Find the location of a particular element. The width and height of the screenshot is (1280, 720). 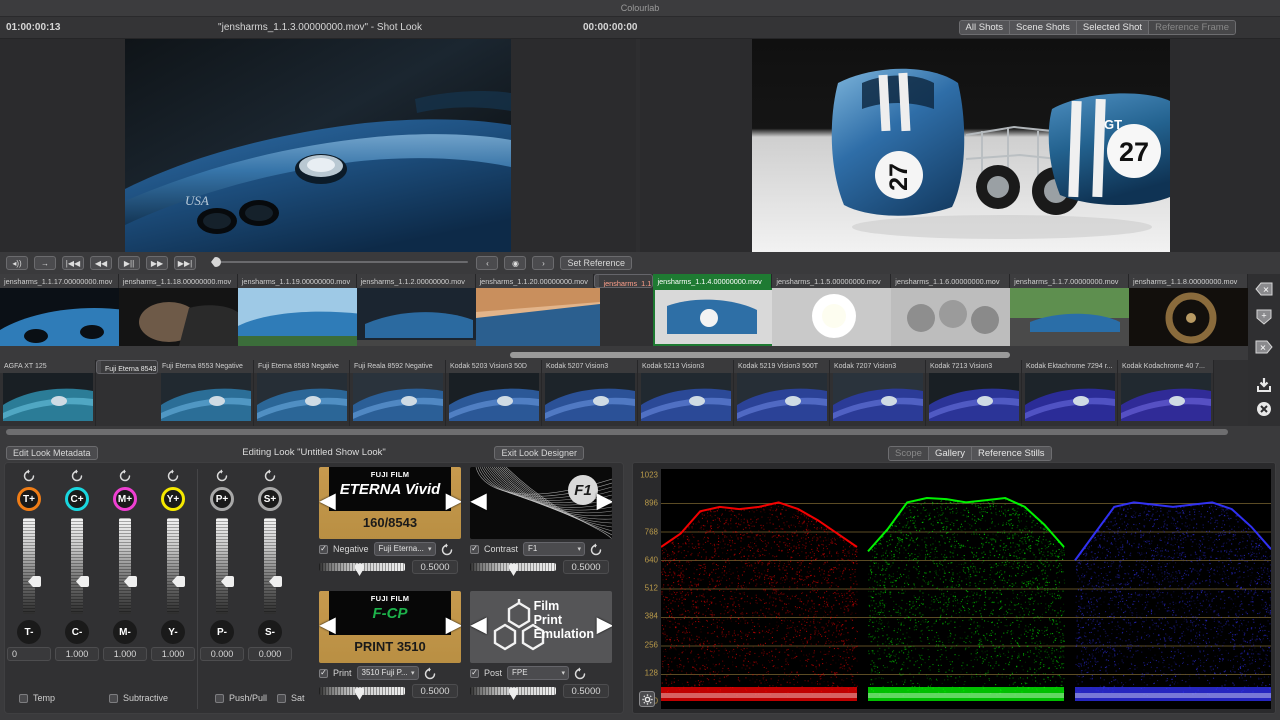

reset-saturation-icon is located at coordinates (270, 476).